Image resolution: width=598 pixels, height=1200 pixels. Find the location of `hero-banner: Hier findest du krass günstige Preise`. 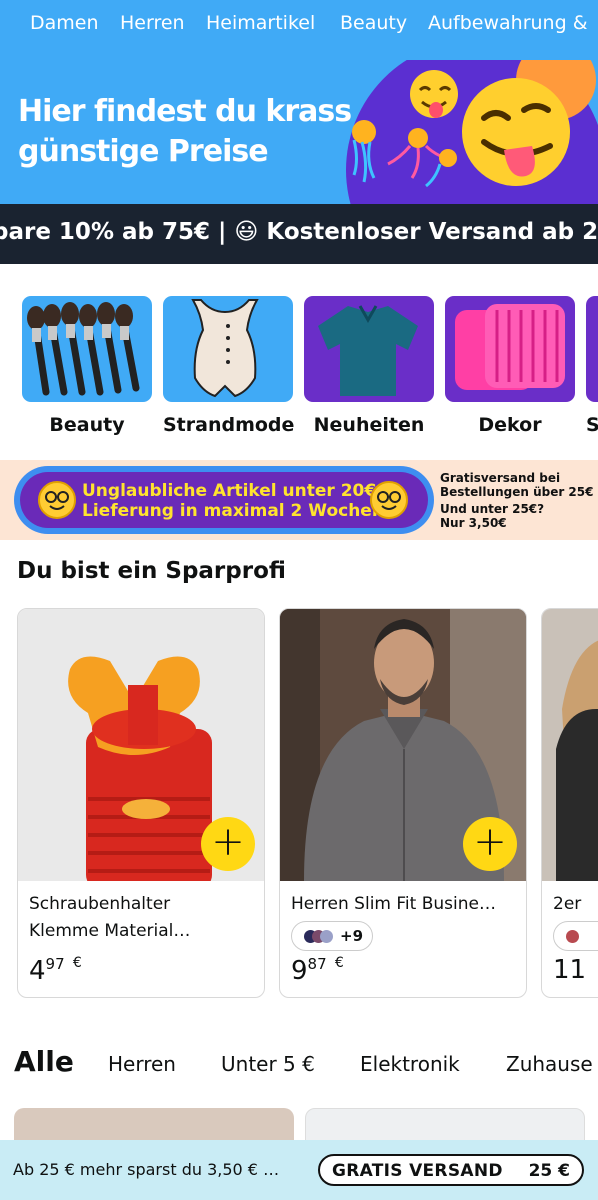

hero-banner: Hier findest du krass günstige Preise is located at coordinates (299, 127).